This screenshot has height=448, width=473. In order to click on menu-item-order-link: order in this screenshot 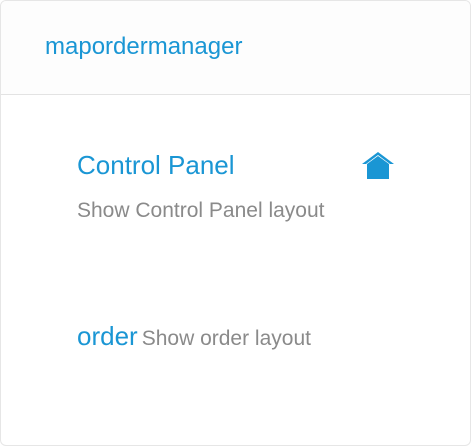, I will do `click(107, 336)`.